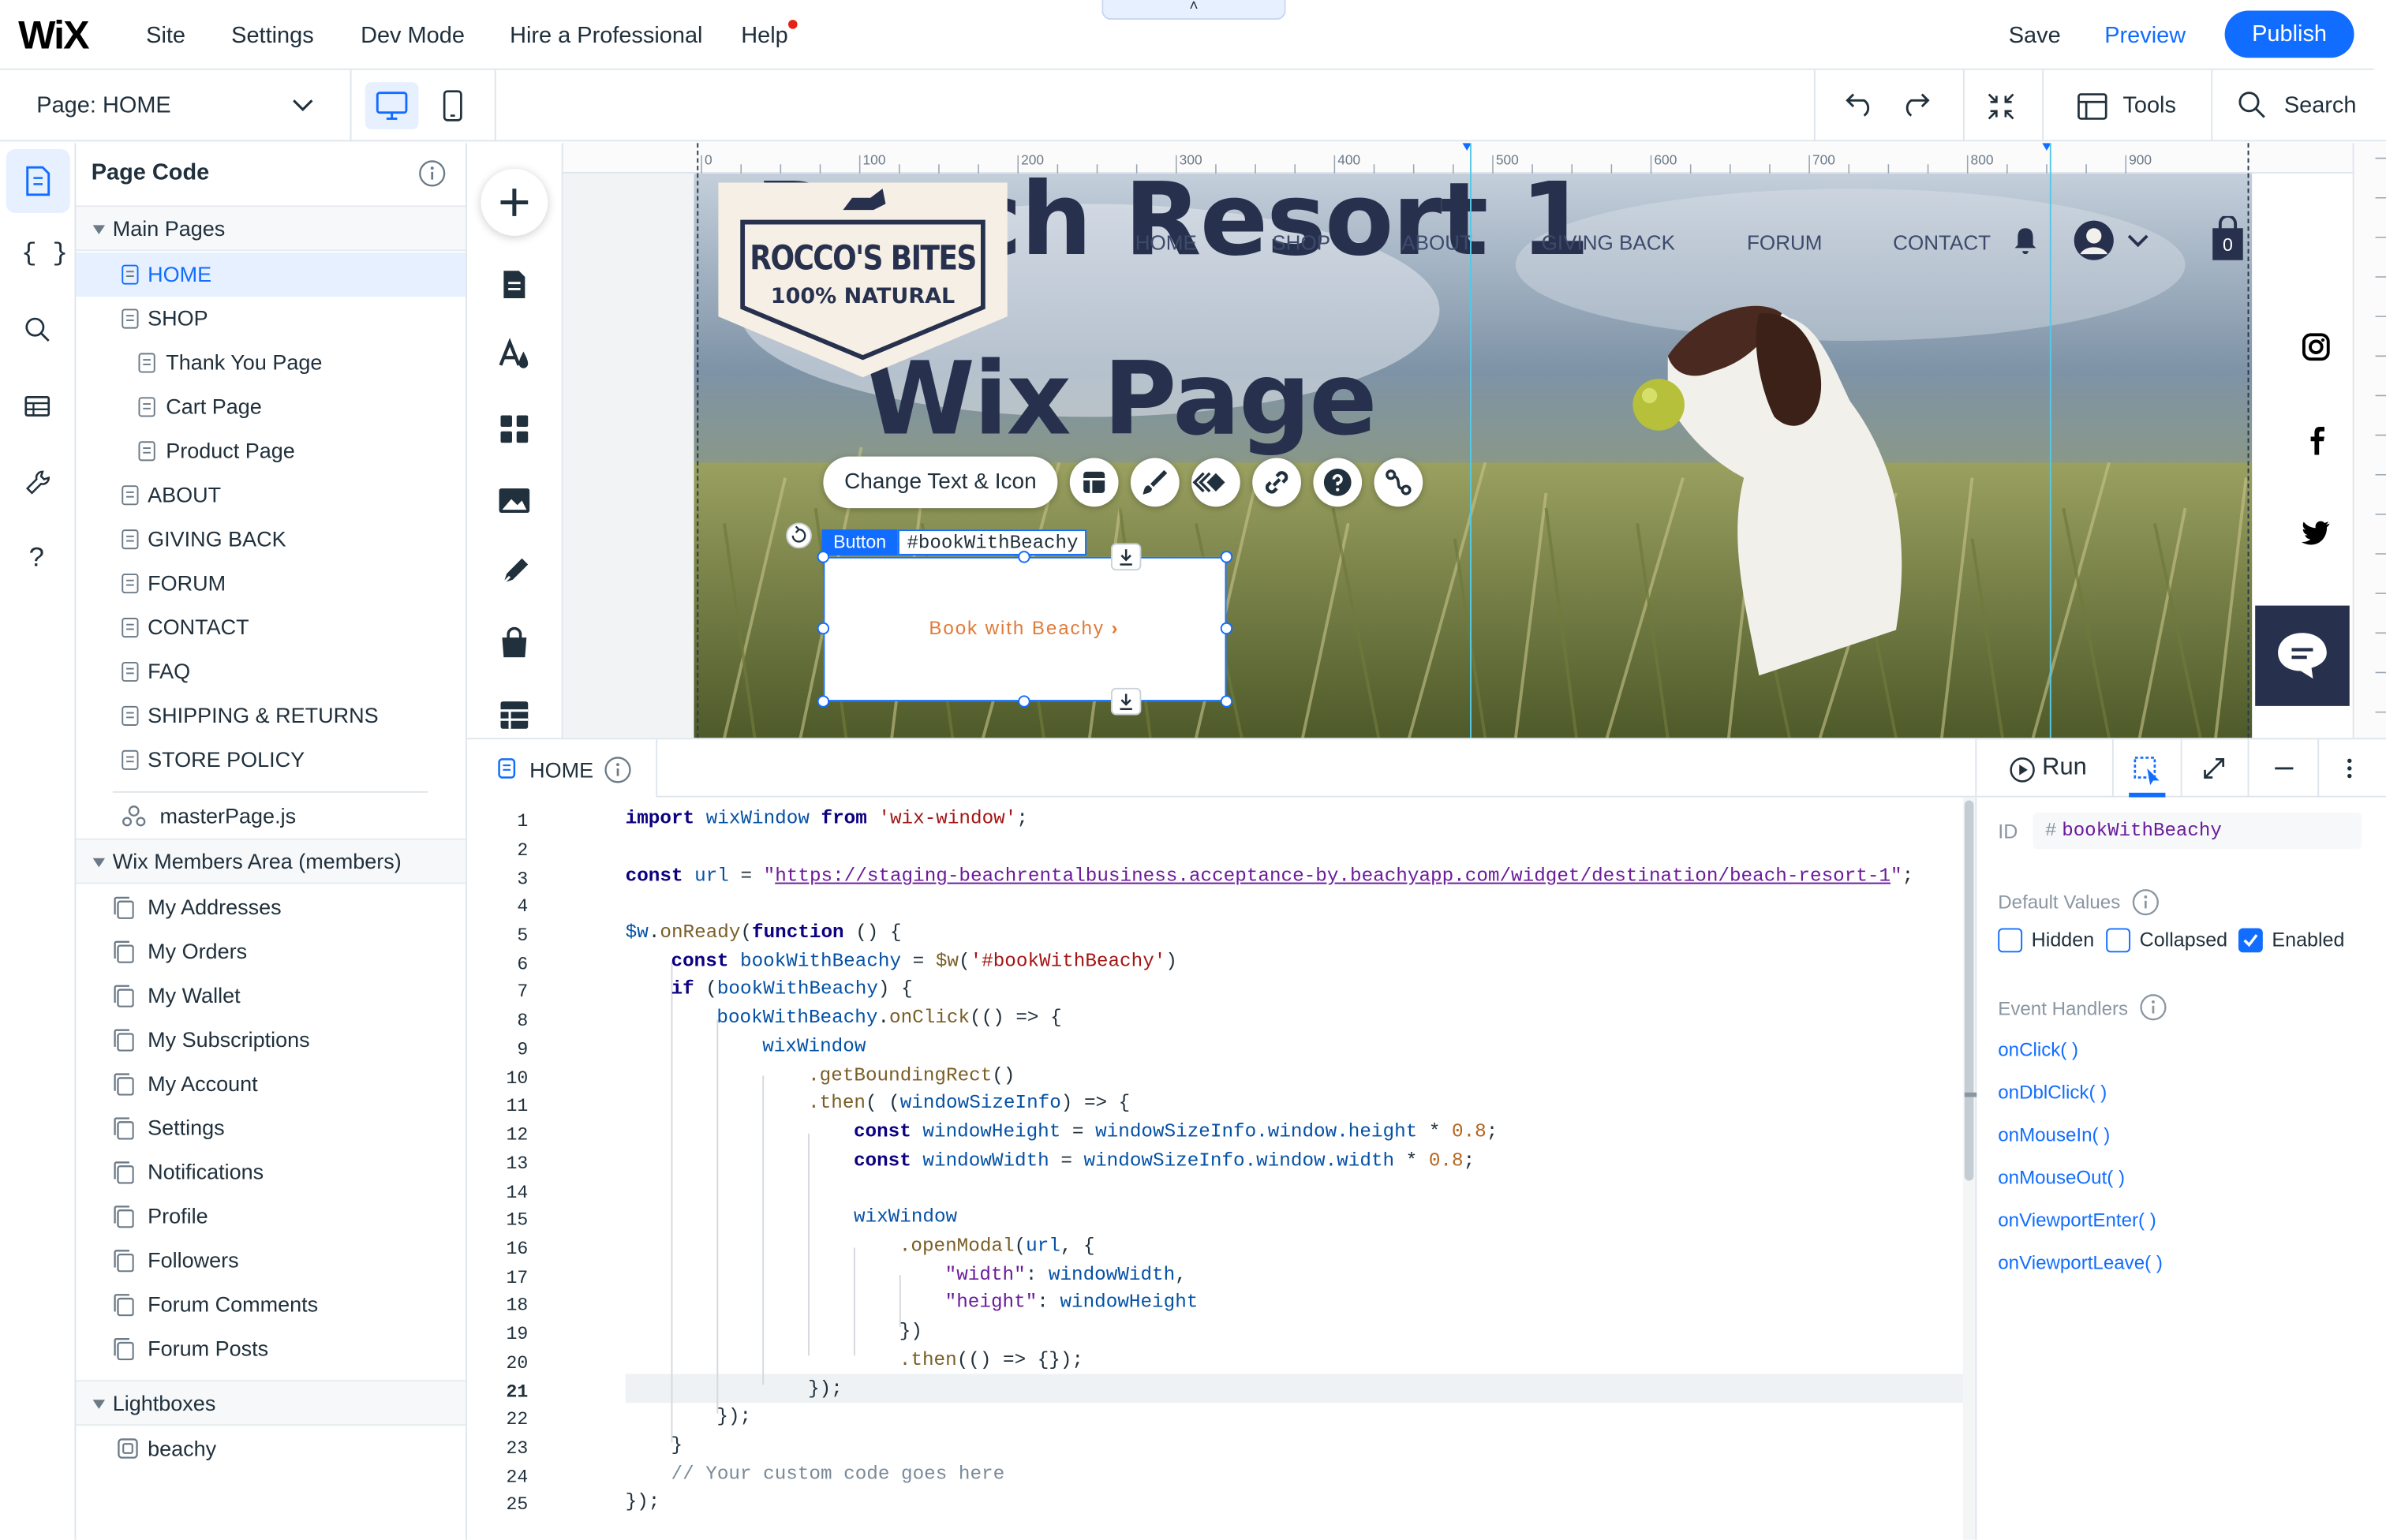 The width and height of the screenshot is (2386, 1540). What do you see at coordinates (2023, 770) in the screenshot?
I see `play-icon` at bounding box center [2023, 770].